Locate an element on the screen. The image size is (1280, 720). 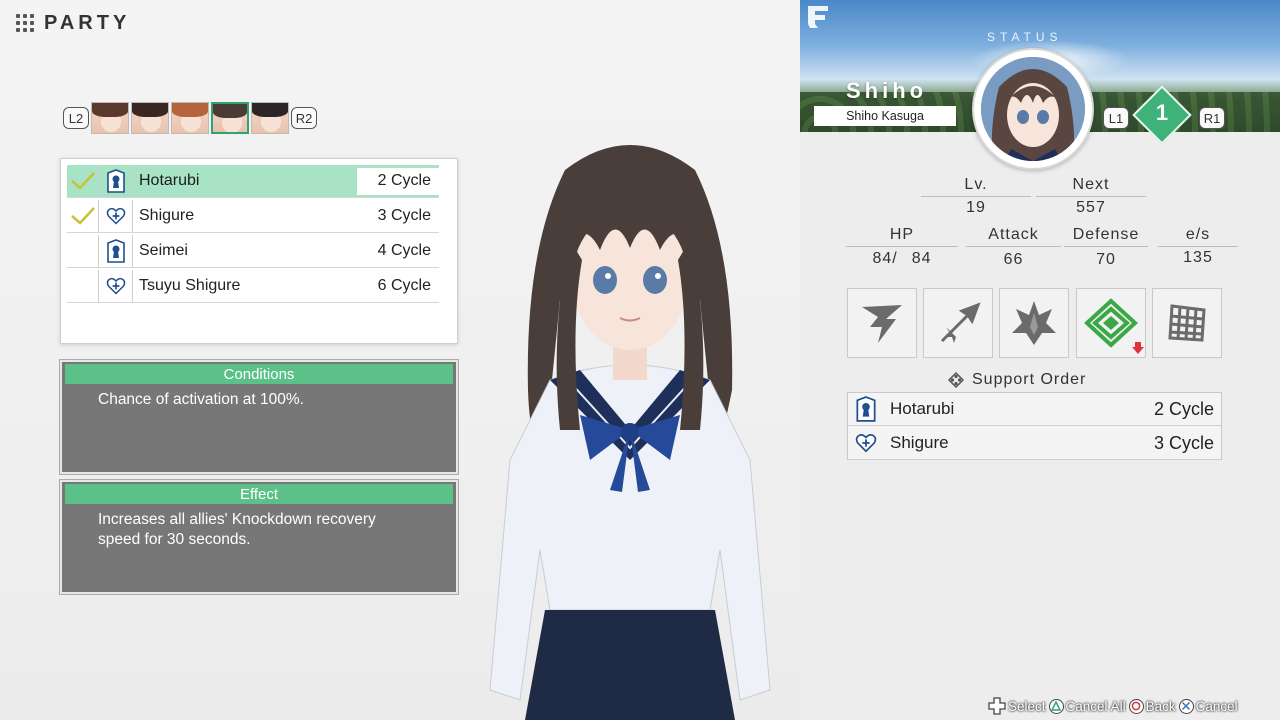
support-name: Shigure is located at coordinates (919, 442).